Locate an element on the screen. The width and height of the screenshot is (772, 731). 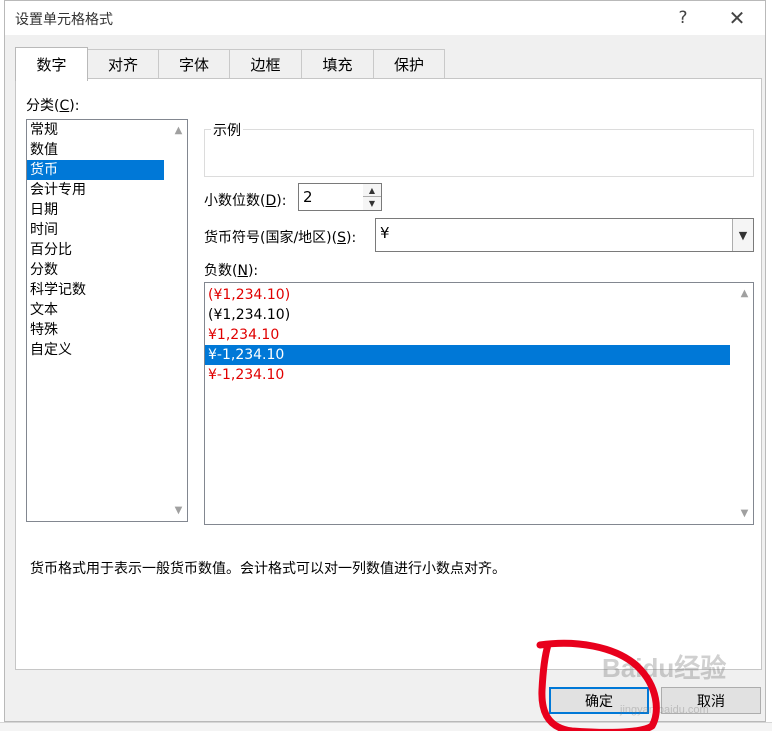
tab-protection: 保护 is located at coordinates (409, 64).